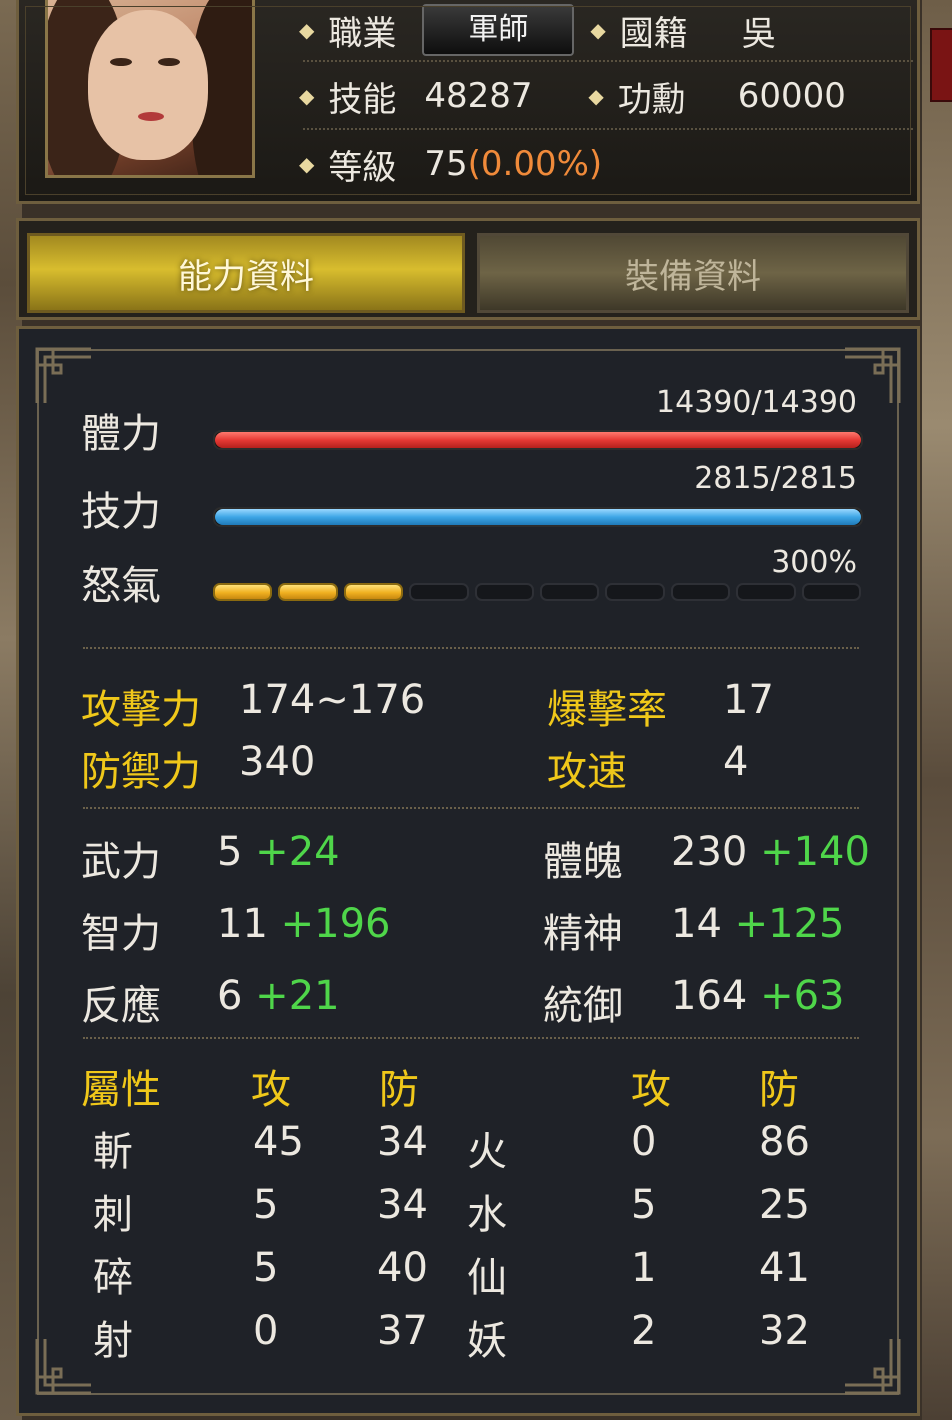 This screenshot has width=952, height=1420. Describe the element at coordinates (141, 772) in the screenshot. I see `defense-label: 防禦力` at that location.